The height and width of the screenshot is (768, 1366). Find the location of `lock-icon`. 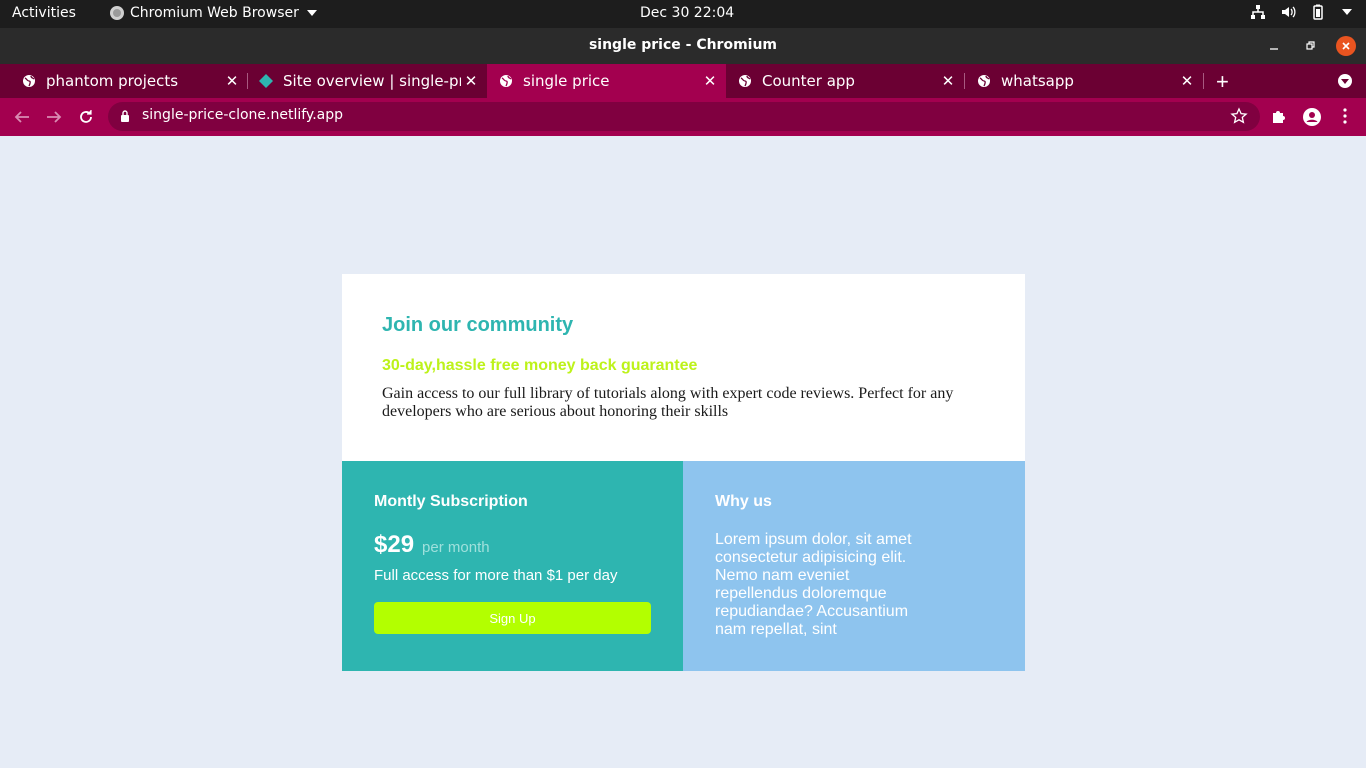

lock-icon is located at coordinates (125, 116).